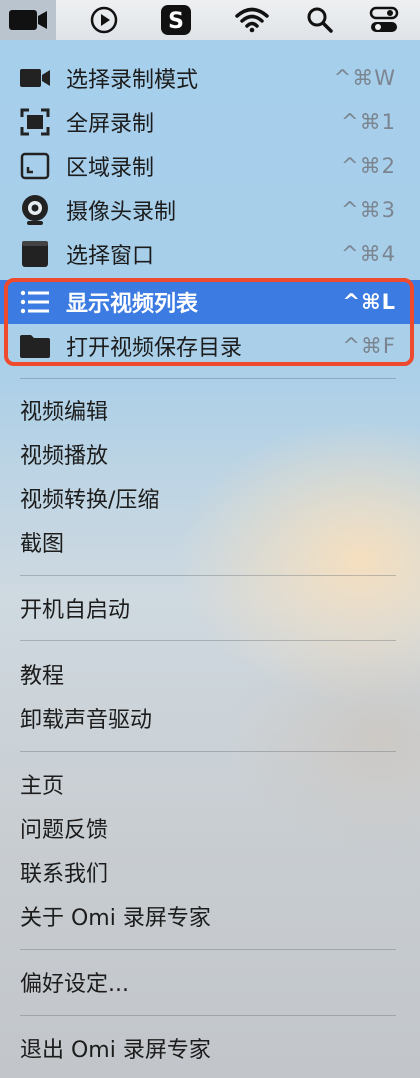  I want to click on menu-item-contact-us: 联系我们, so click(210, 872).